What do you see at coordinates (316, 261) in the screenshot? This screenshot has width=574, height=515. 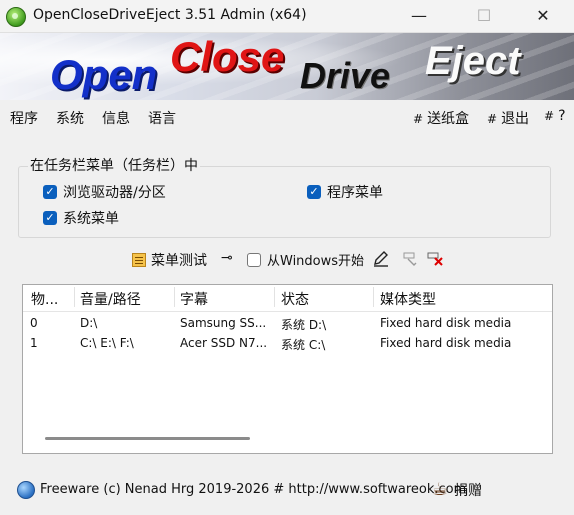 I see `start-with-windows-label: 从Windows开始` at bounding box center [316, 261].